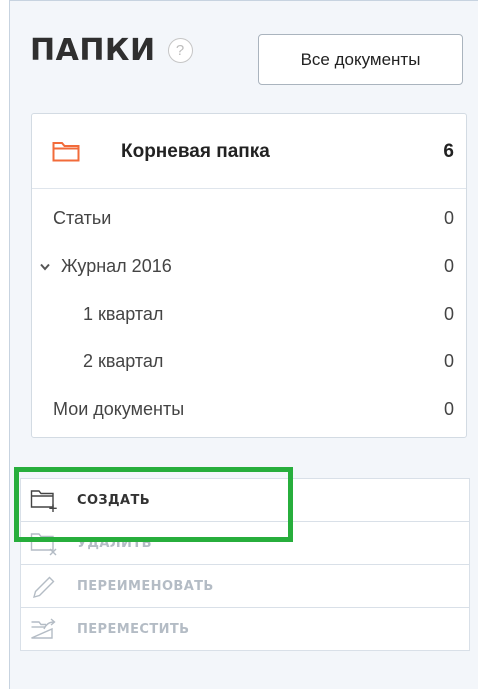 This screenshot has width=478, height=689. I want to click on create-folder-icon, so click(43, 501).